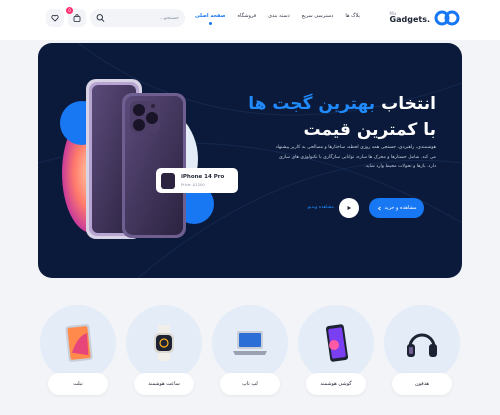  I want to click on heart-icon, so click(55, 18).